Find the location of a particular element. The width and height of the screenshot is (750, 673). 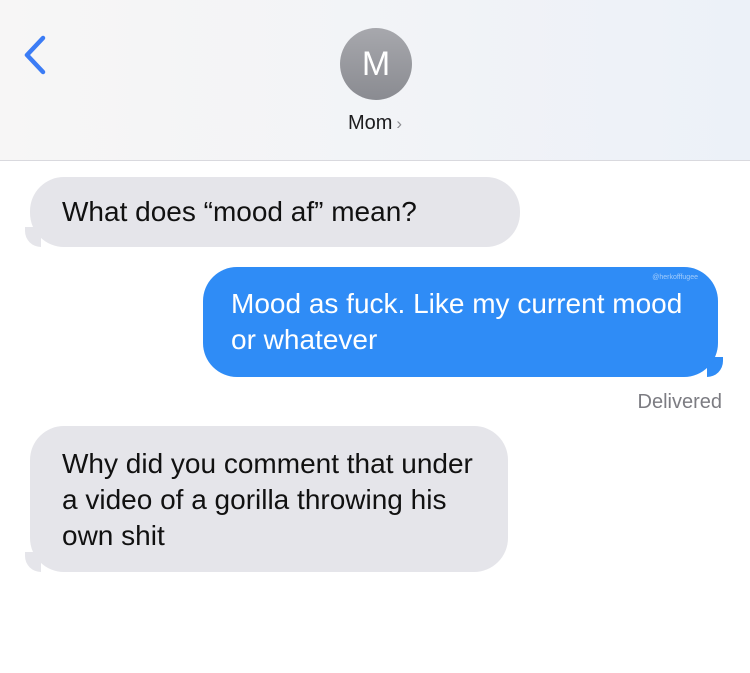

incoming-message-bubble: What does “mood af” mean? is located at coordinates (275, 212).